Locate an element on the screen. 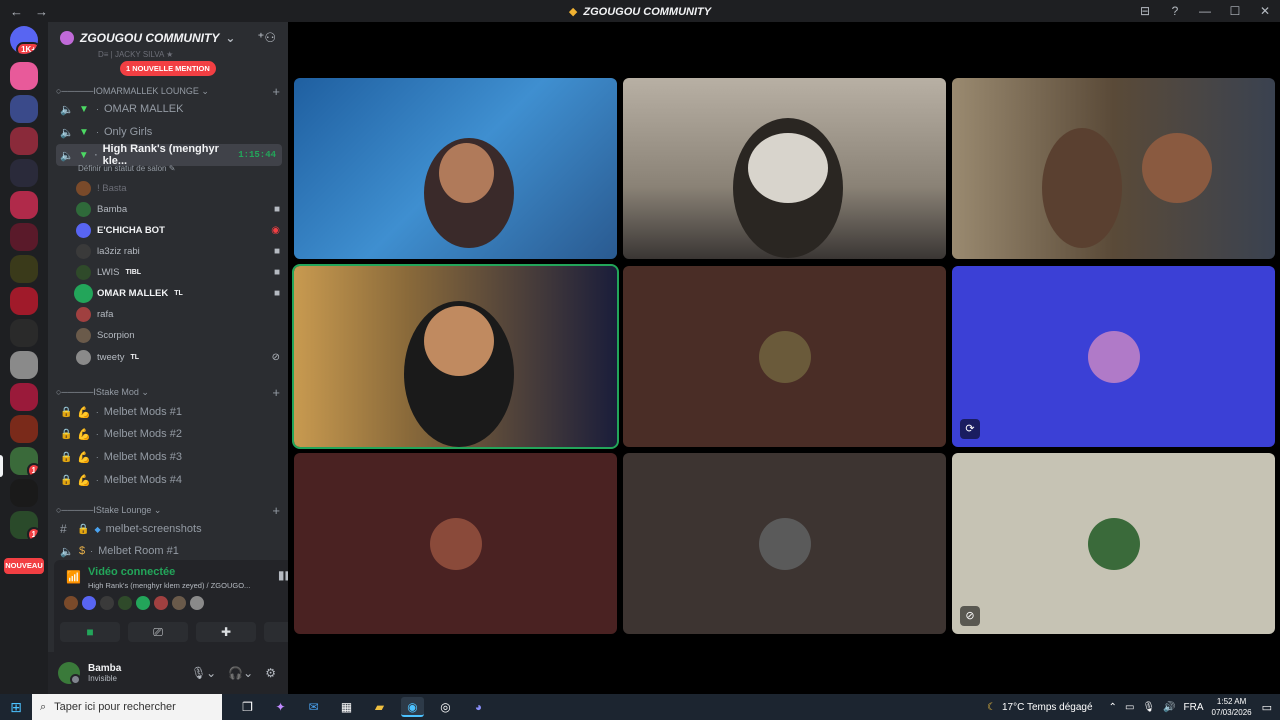  notification-icon: ▭ is located at coordinates (1267, 707).